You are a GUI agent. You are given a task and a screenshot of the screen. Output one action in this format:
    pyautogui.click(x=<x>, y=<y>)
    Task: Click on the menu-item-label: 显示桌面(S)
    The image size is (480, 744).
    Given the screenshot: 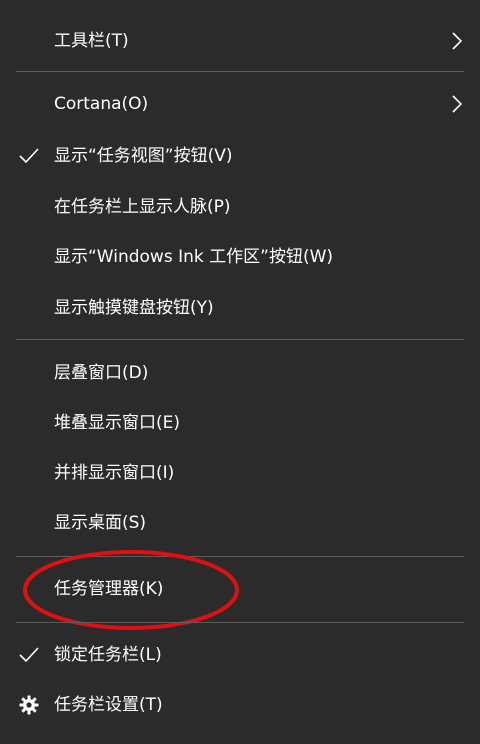 What is the action you would take?
    pyautogui.click(x=100, y=523)
    